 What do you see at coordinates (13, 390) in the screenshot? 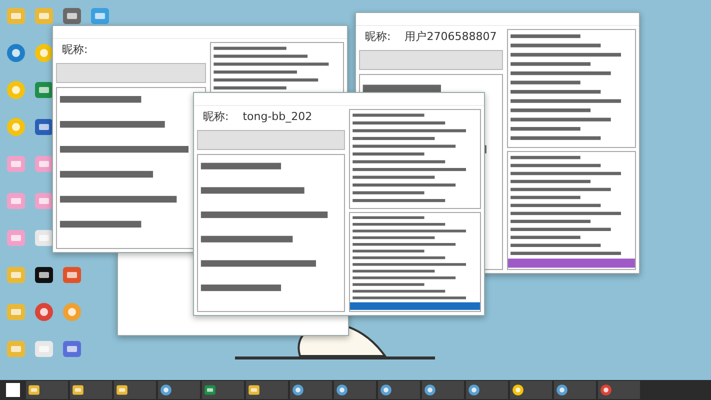
I see `start-icon` at bounding box center [13, 390].